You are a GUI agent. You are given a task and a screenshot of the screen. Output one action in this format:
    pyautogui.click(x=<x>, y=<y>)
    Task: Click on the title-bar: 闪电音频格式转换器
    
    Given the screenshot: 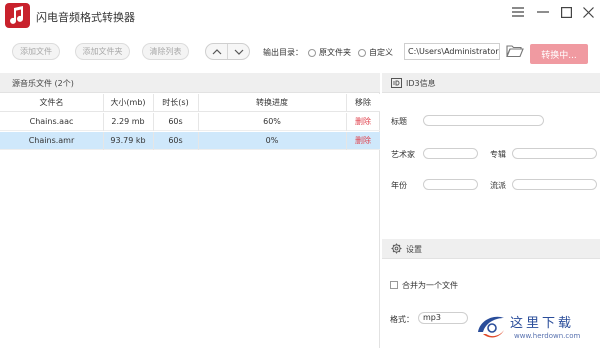 What is the action you would take?
    pyautogui.click(x=300, y=16)
    